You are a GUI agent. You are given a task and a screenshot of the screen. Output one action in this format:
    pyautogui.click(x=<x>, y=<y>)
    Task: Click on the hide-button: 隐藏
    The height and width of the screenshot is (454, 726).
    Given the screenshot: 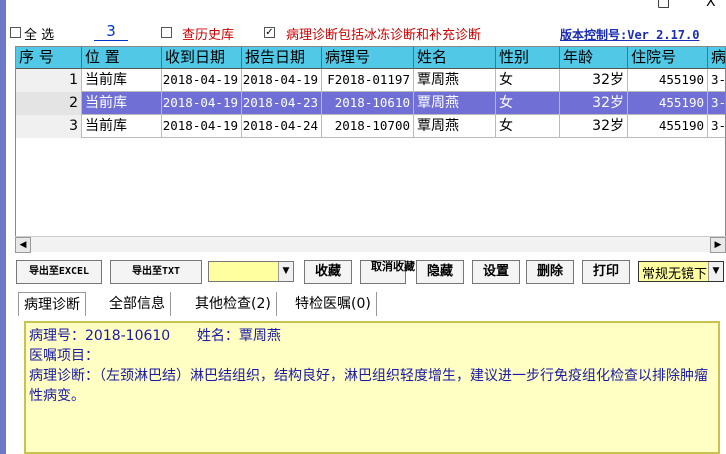 What is the action you would take?
    pyautogui.click(x=440, y=272)
    